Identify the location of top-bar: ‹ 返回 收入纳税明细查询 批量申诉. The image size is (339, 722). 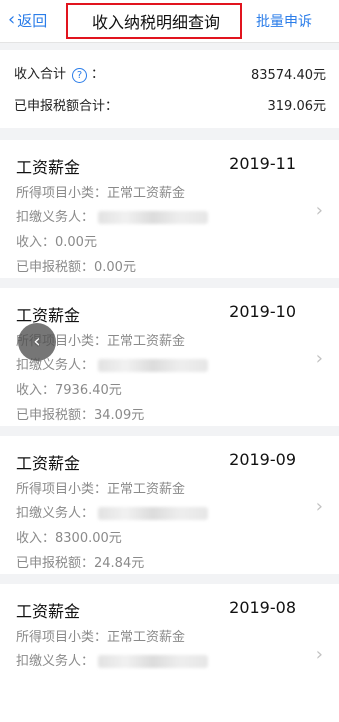
(169, 21).